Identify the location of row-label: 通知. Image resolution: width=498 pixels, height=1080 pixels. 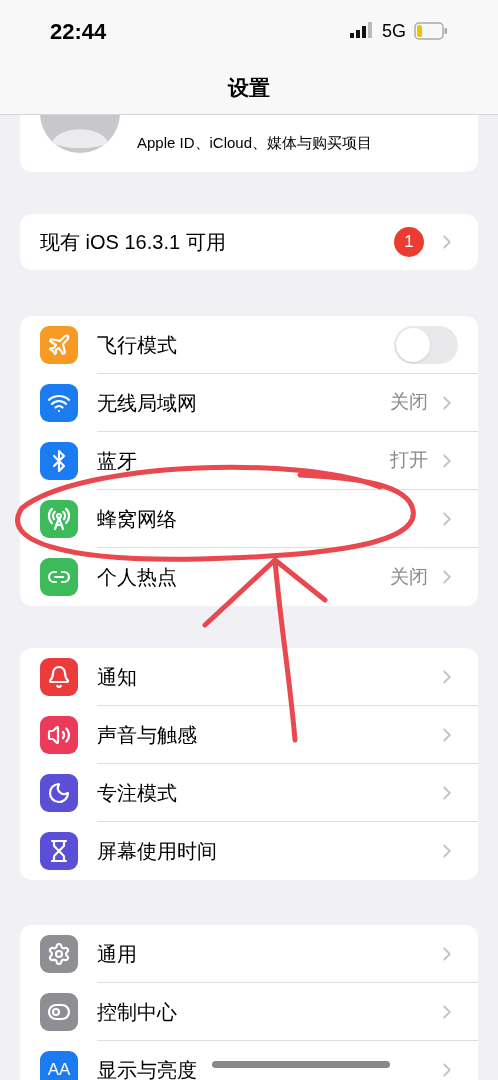
(117, 676).